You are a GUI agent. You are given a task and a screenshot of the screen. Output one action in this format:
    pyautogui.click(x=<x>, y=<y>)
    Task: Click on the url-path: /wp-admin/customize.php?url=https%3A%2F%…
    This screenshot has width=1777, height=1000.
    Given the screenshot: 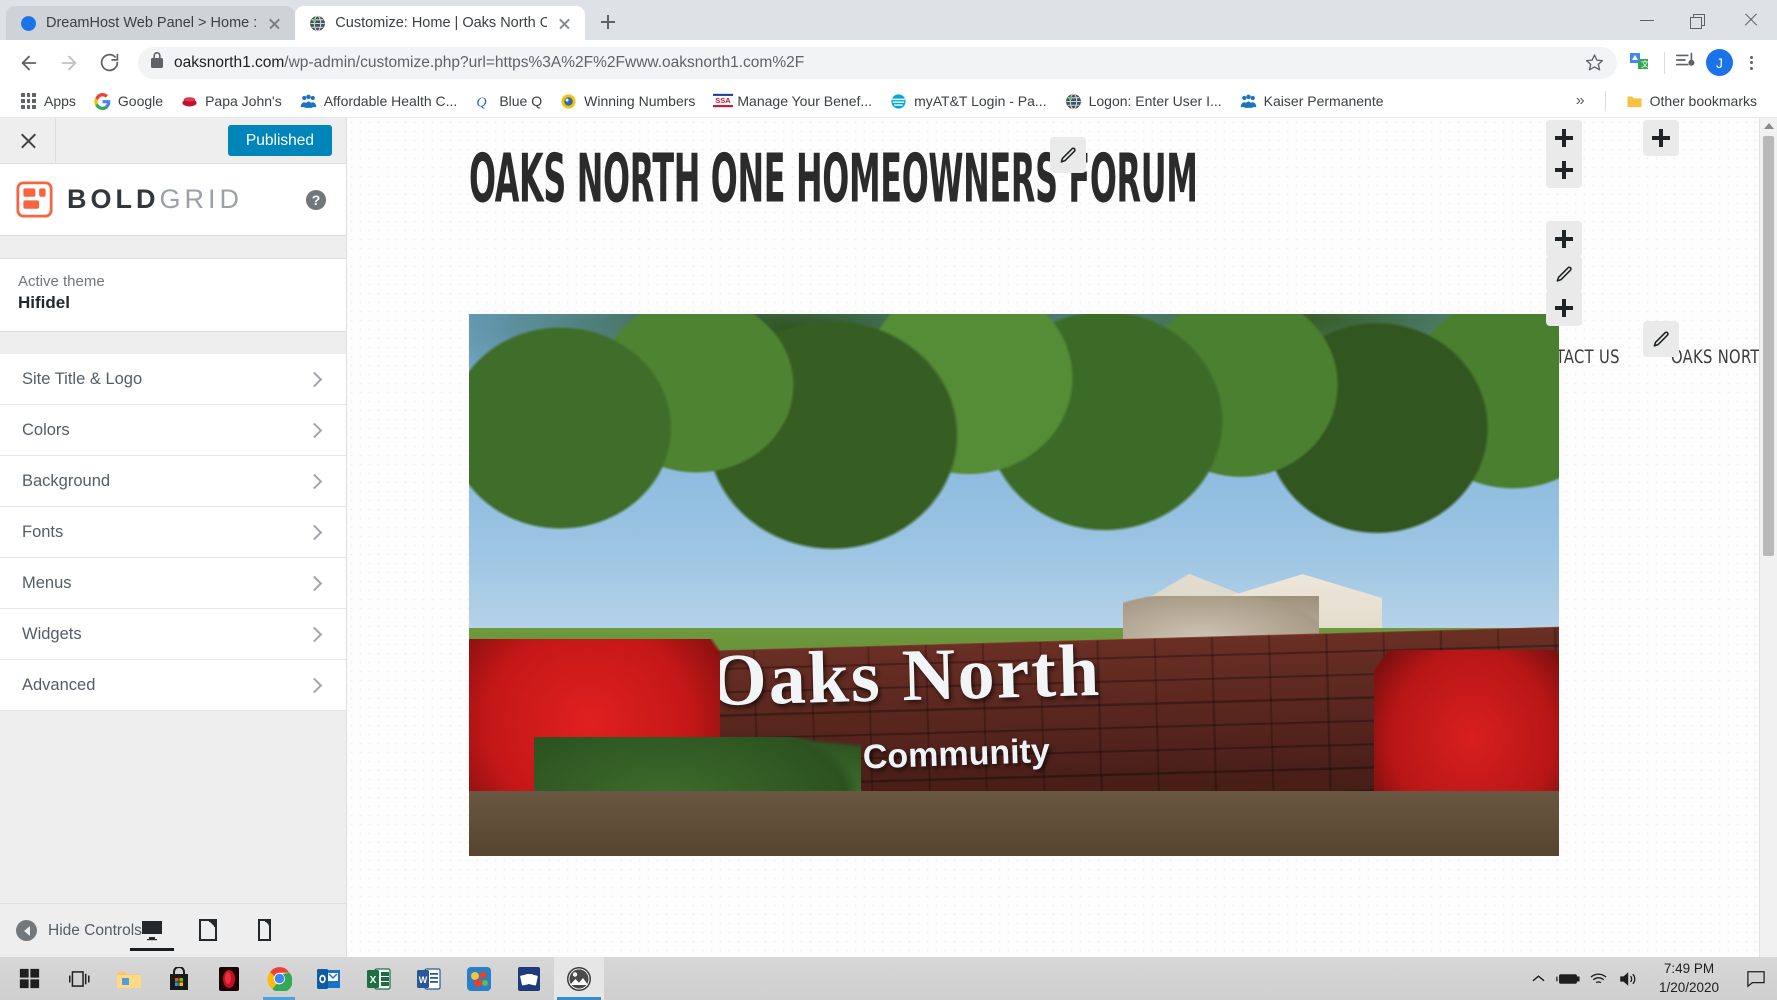 What is the action you would take?
    pyautogui.click(x=544, y=62)
    